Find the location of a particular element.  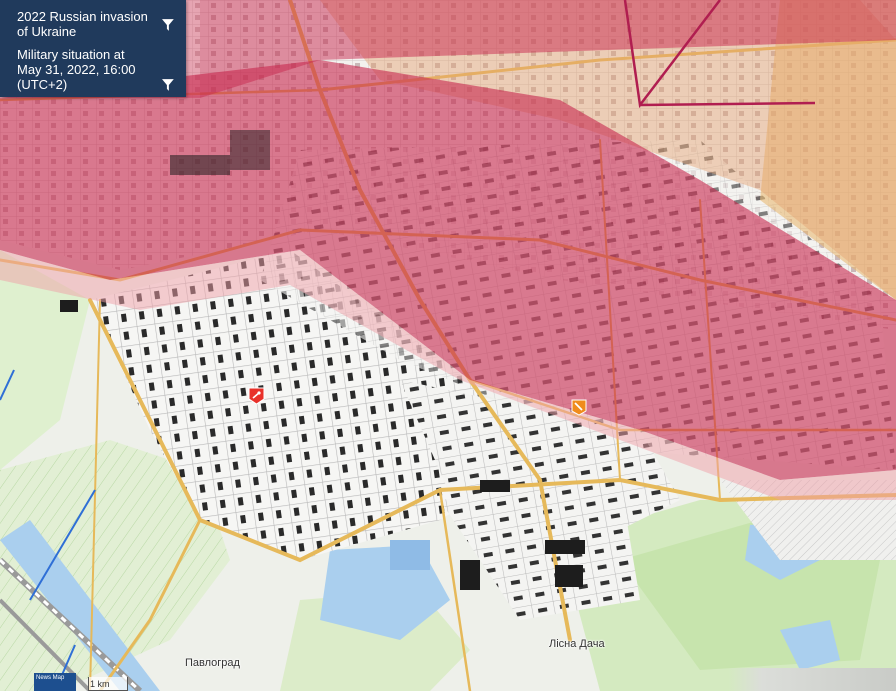

subtitle-timezone: (UTC+2) is located at coordinates (42, 84).